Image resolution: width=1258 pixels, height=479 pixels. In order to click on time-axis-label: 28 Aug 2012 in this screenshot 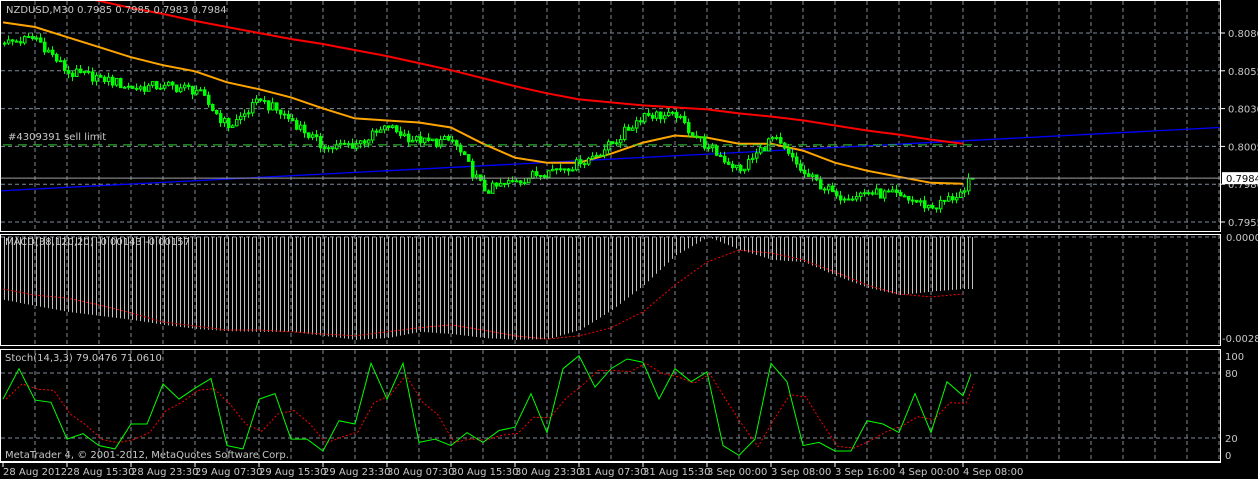, I will do `click(35, 472)`.